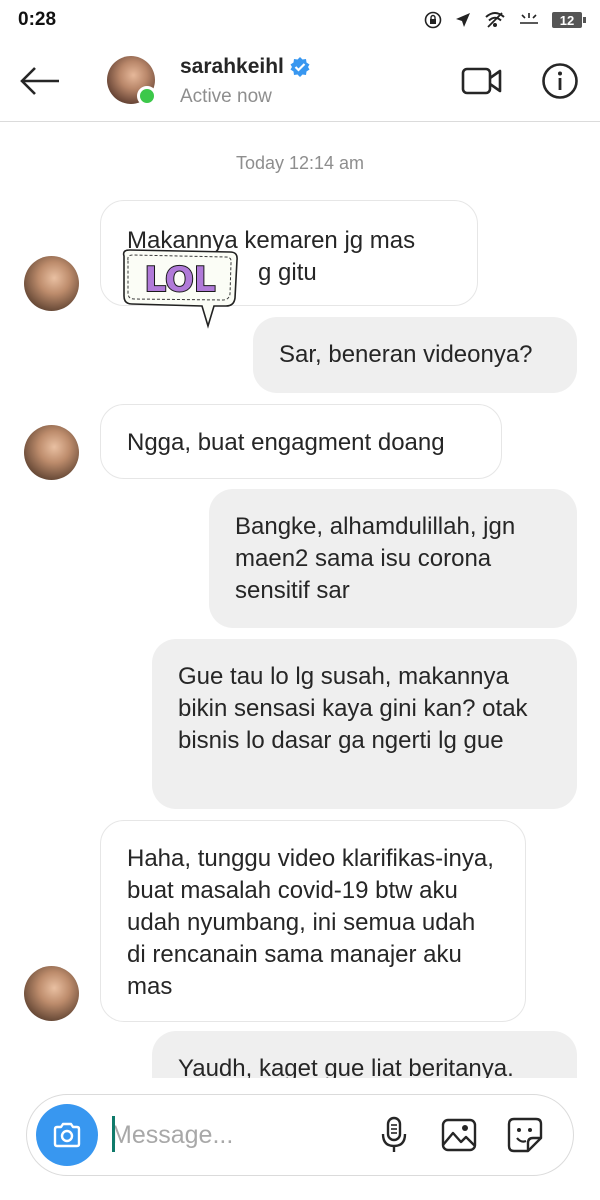 The image size is (600, 1200). Describe the element at coordinates (232, 67) in the screenshot. I see `username: sarahkeihl` at that location.